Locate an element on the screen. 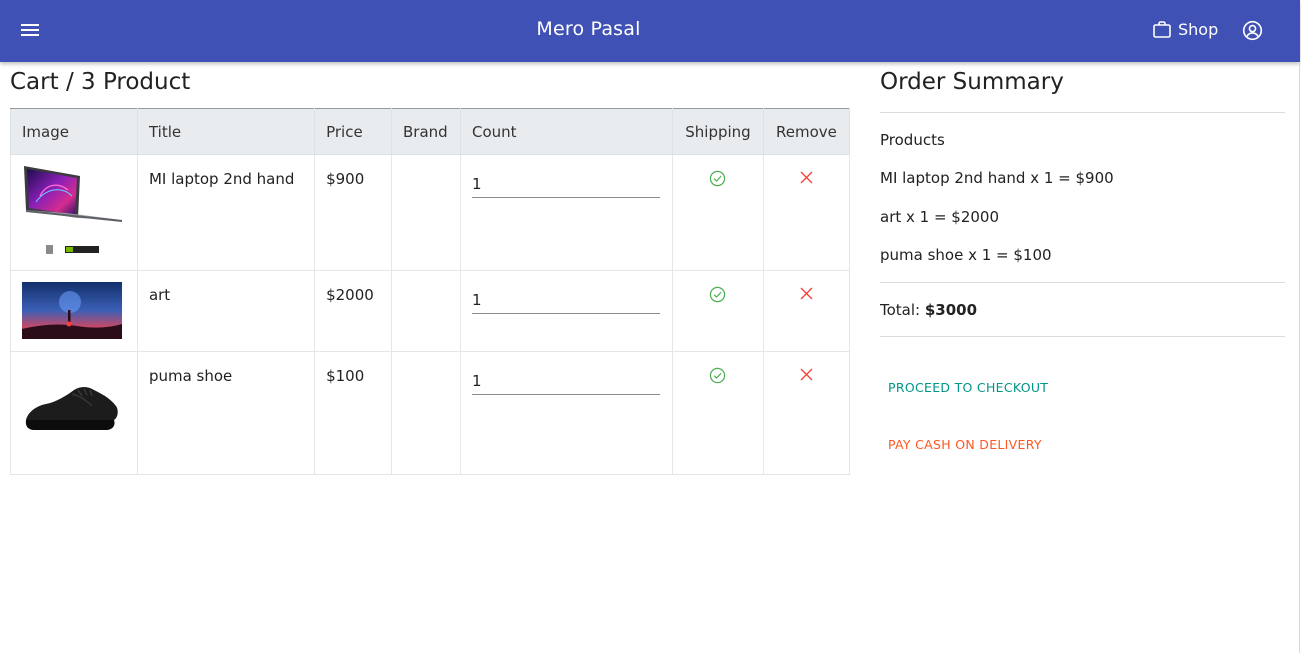 This screenshot has width=1301, height=653. shop-link: Shop is located at coordinates (1185, 29).